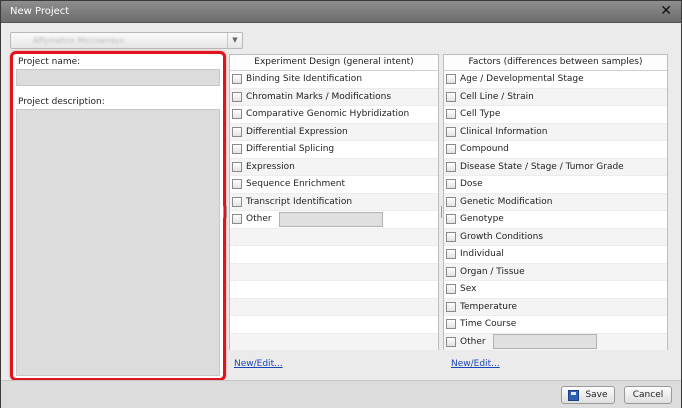 This screenshot has height=408, width=682. Describe the element at coordinates (296, 184) in the screenshot. I see `experiment-design-label: Sequence Enrichment` at that location.